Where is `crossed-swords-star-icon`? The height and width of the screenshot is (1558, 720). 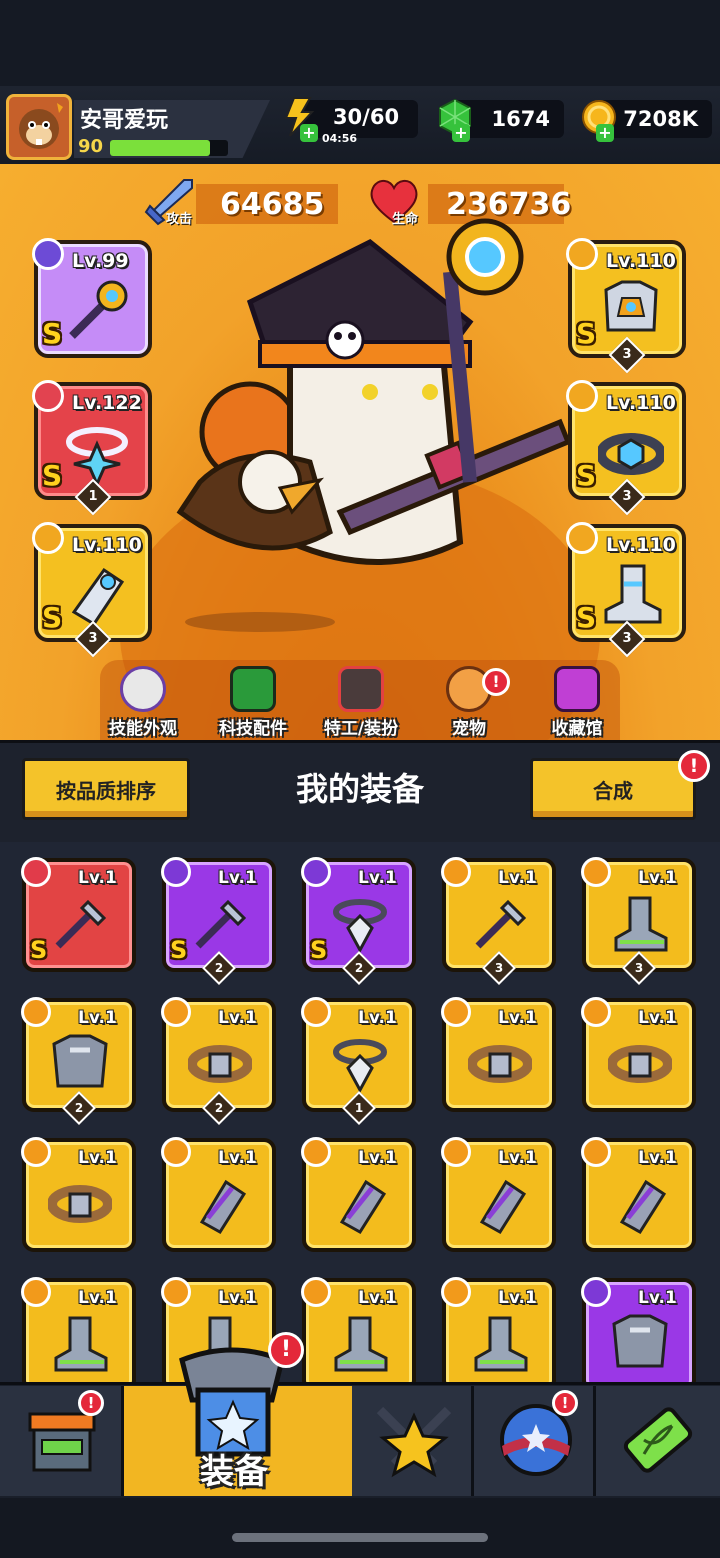 crossed-swords-star-icon is located at coordinates (414, 1442).